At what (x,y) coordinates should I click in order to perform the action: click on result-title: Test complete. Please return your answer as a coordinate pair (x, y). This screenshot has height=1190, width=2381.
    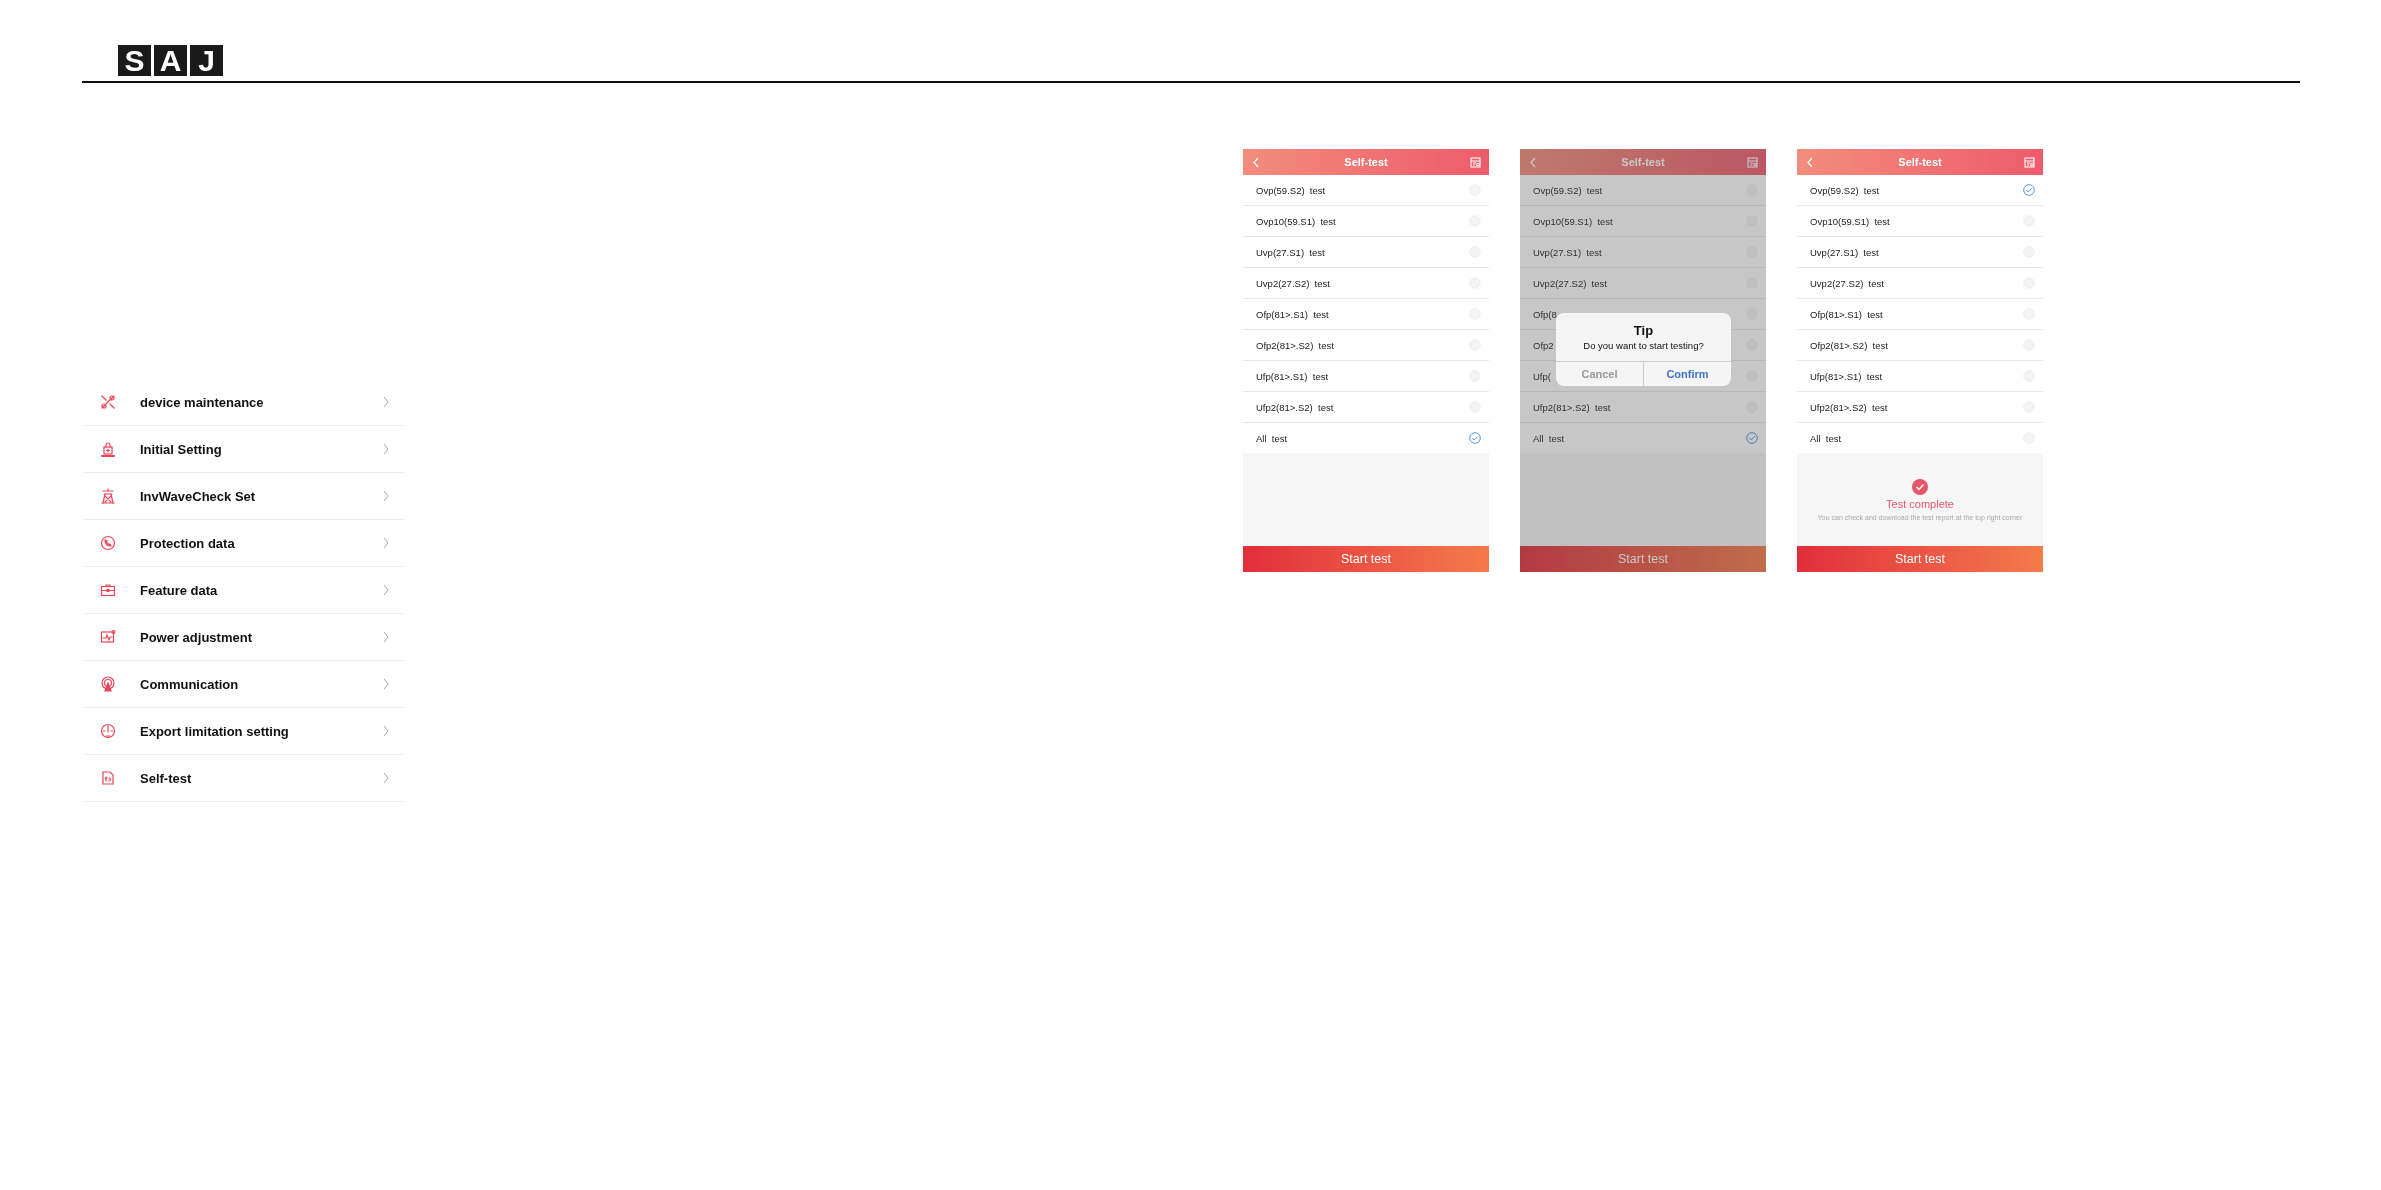
    Looking at the image, I should click on (1920, 503).